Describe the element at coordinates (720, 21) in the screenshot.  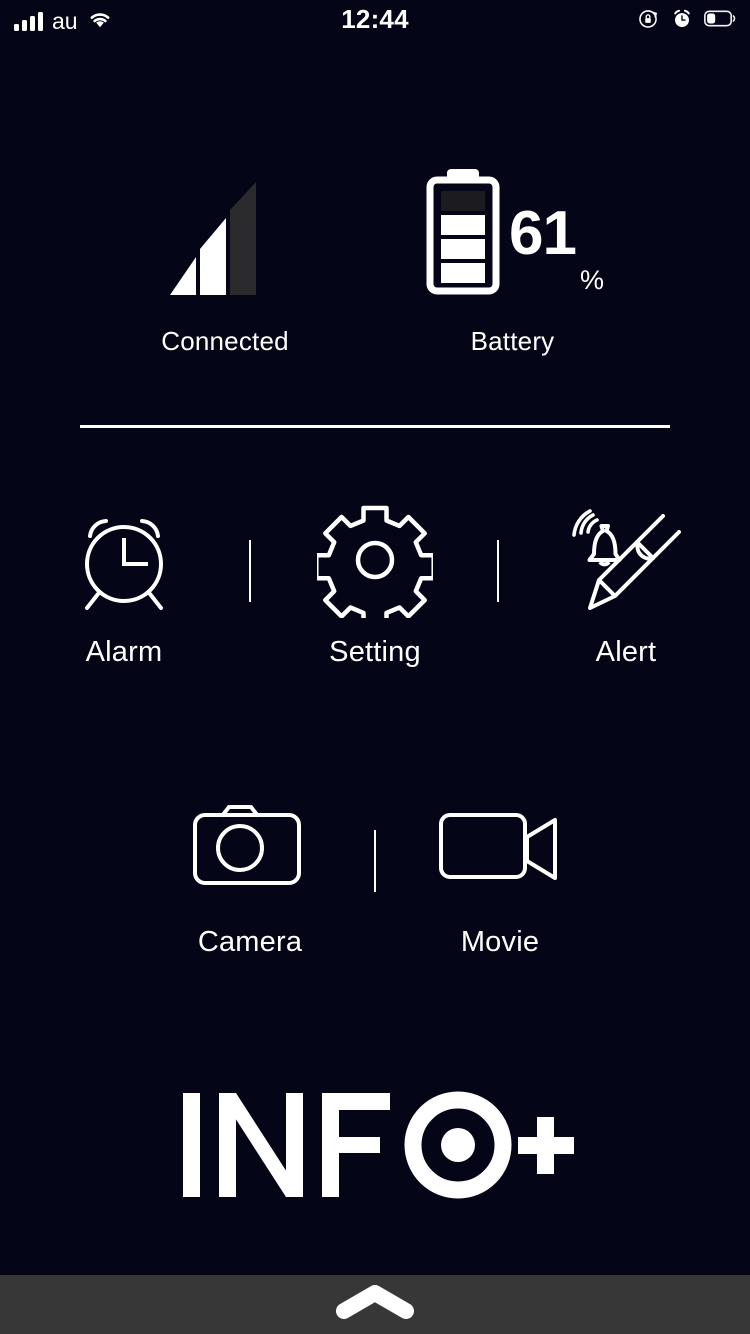
I see `battery-icon` at that location.